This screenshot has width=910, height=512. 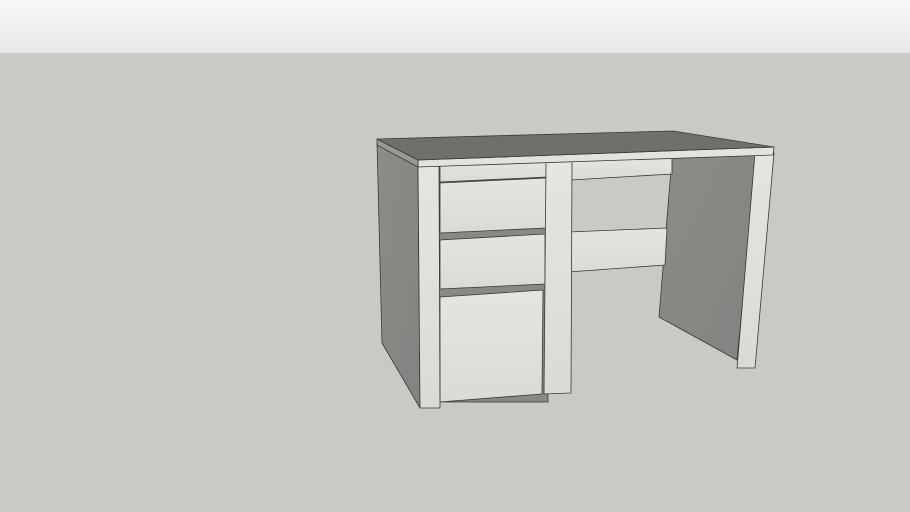 I want to click on middle-leg, so click(x=558, y=277).